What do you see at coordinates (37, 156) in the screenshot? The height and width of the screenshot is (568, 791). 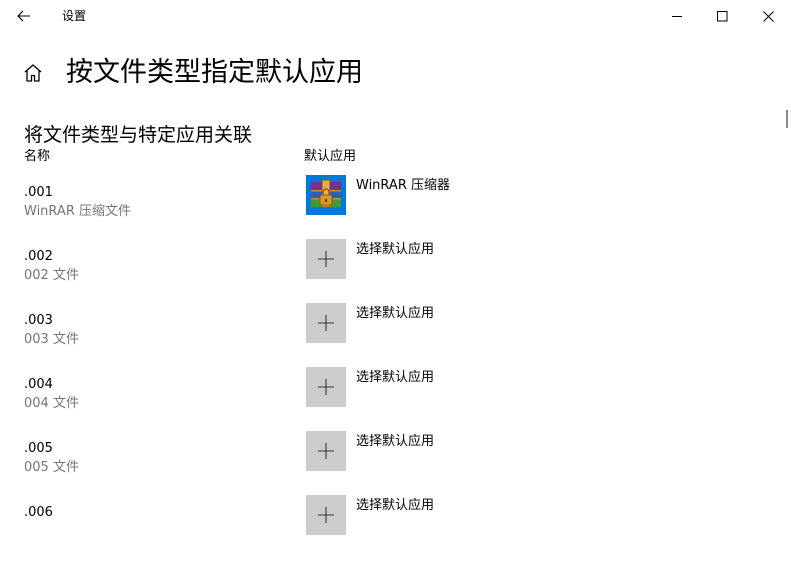 I see `column-header-name: 名称` at bounding box center [37, 156].